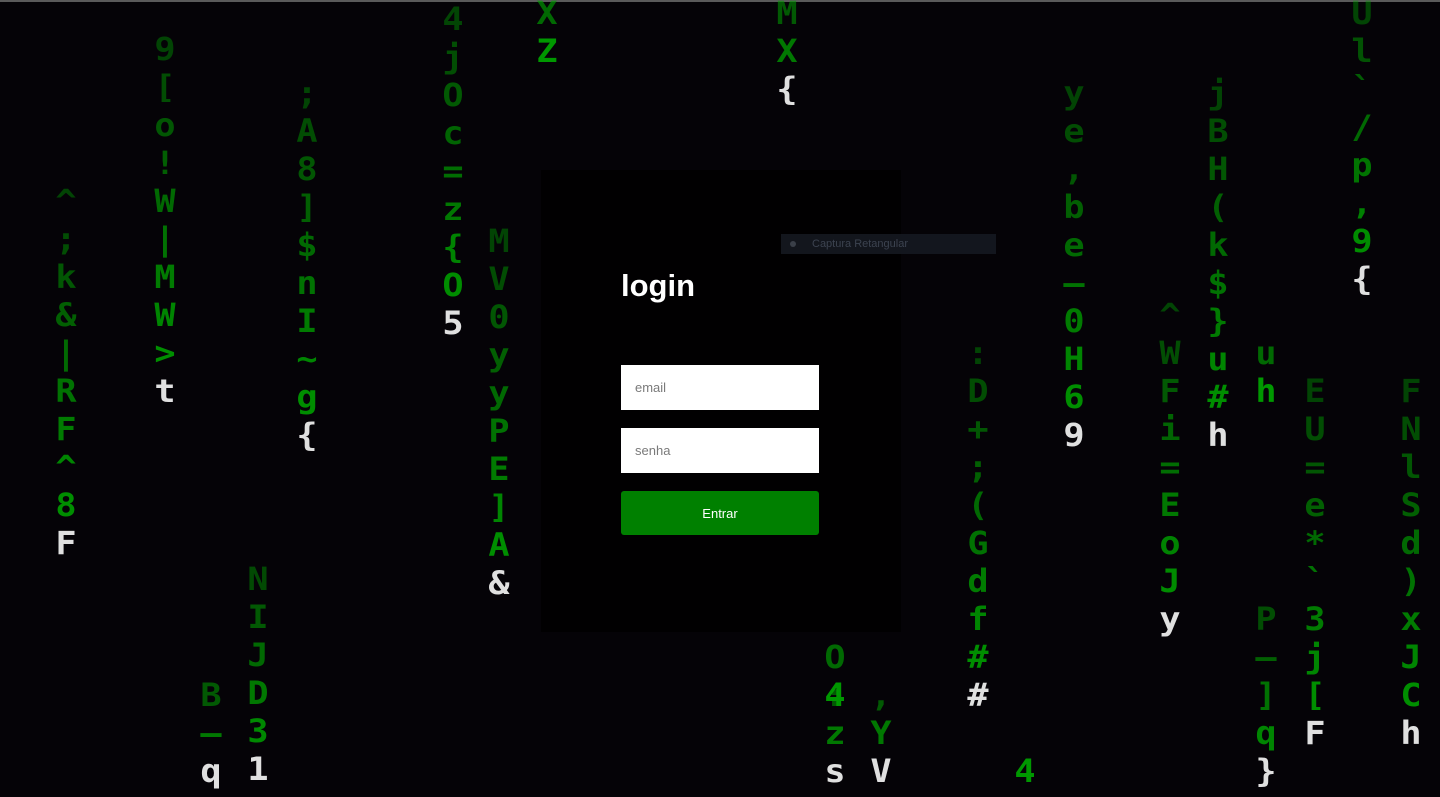 The image size is (1440, 797). What do you see at coordinates (1362, 16) in the screenshot?
I see `rain-glyph: U` at bounding box center [1362, 16].